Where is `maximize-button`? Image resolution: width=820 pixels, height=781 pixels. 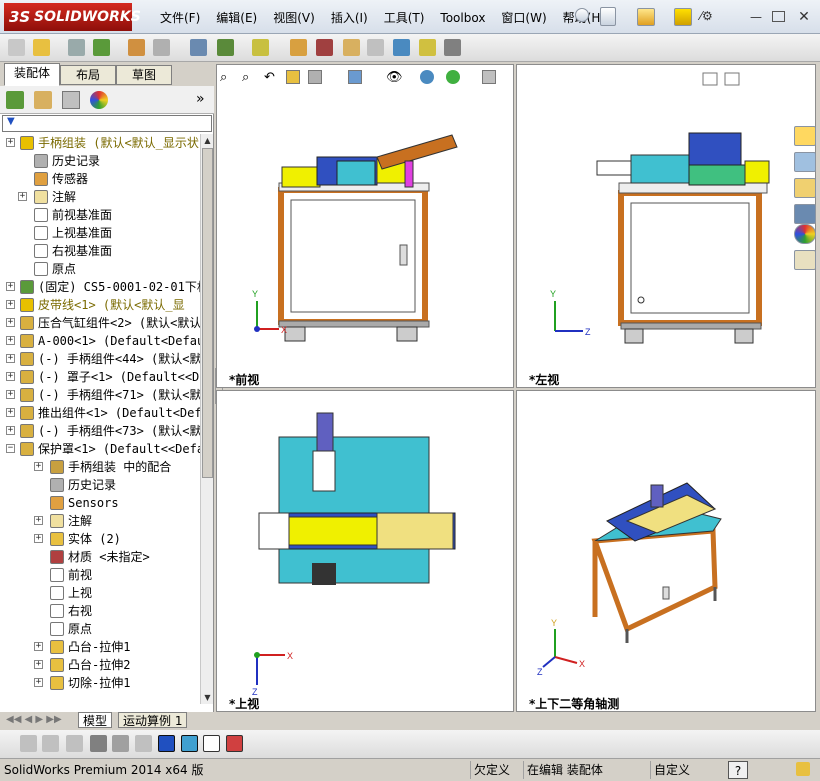 maximize-button is located at coordinates (778, 16).